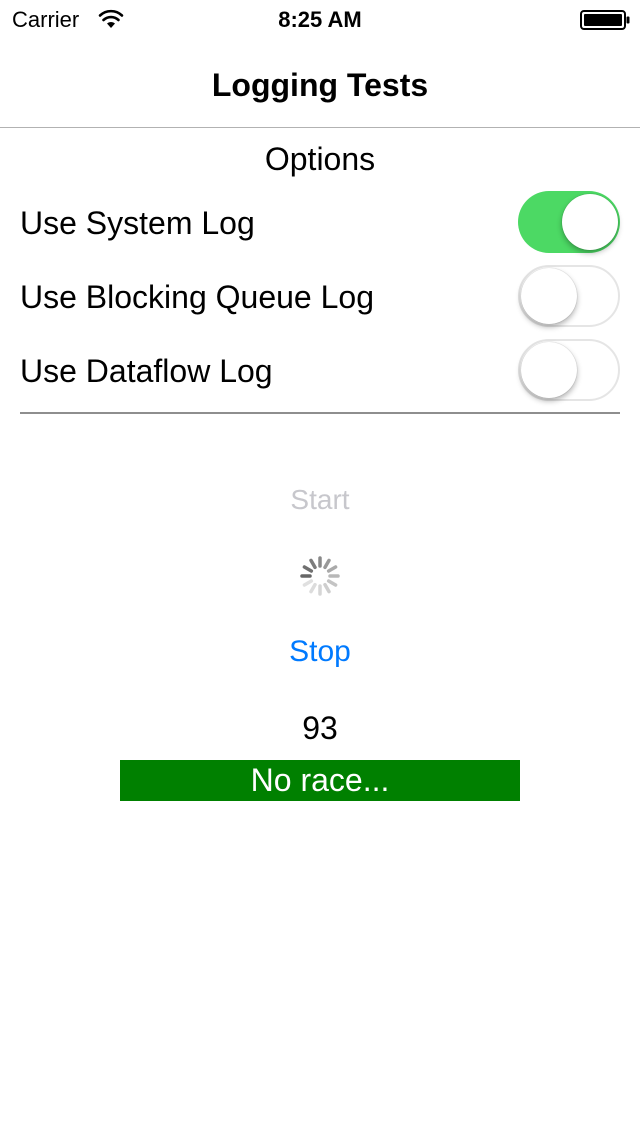  I want to click on status-clock: 8:25 AM, so click(320, 19).